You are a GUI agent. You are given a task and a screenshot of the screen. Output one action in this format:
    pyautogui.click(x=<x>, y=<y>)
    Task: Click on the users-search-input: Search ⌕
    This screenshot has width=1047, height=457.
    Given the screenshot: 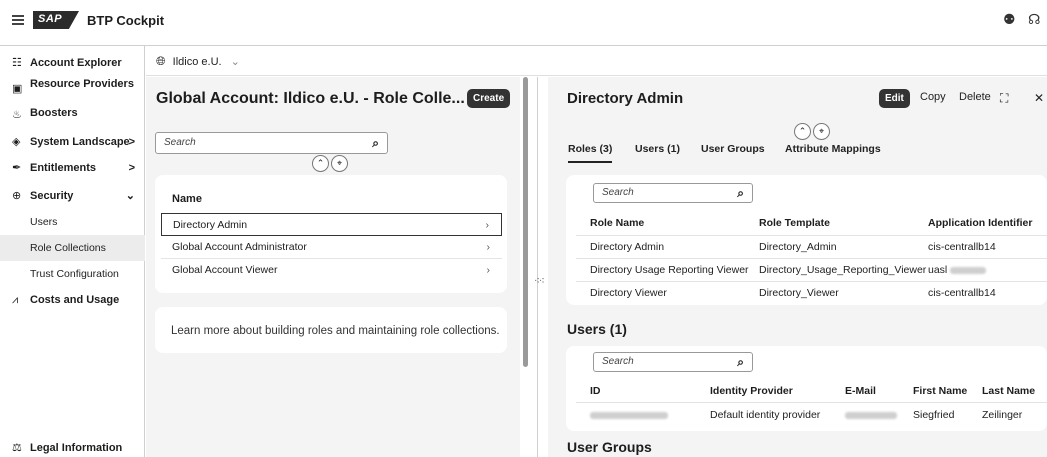 What is the action you would take?
    pyautogui.click(x=673, y=362)
    